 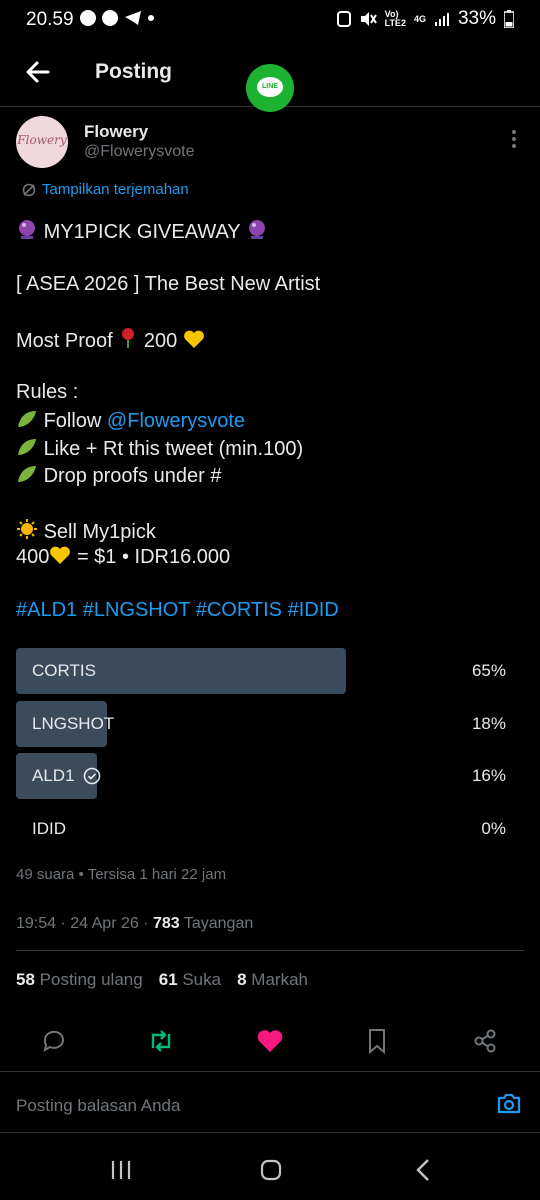 I want to click on post-meta: 19:54 · 24 Apr 26 · 783 Tayangan, so click(x=134, y=924).